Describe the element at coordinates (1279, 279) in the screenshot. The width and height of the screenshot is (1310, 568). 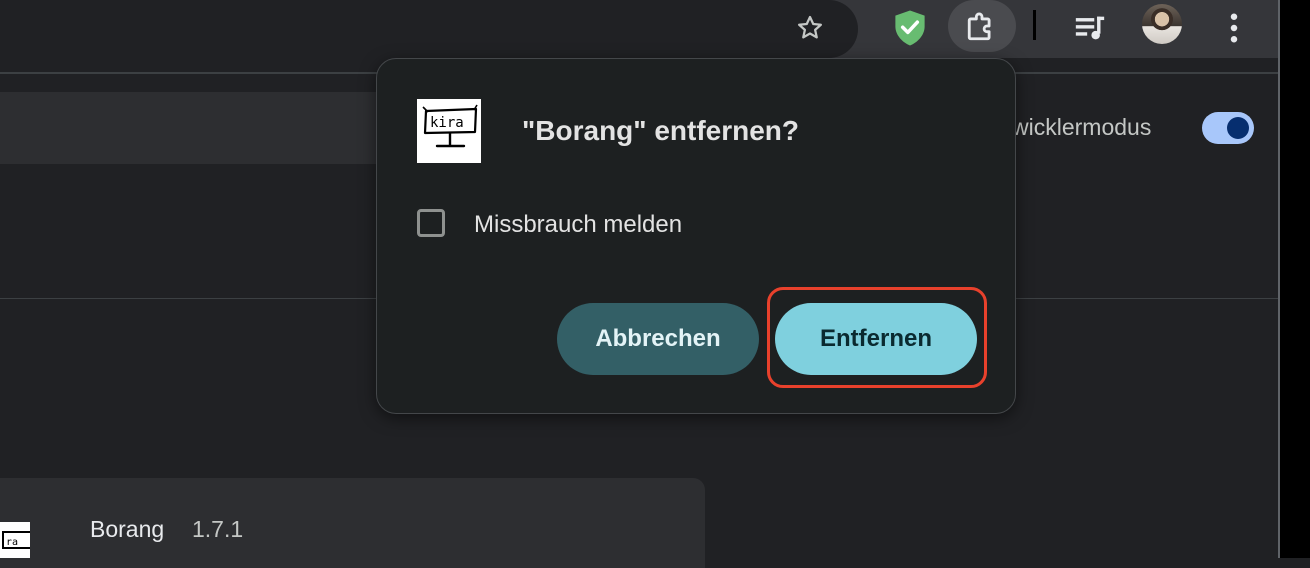
I see `window-border` at that location.